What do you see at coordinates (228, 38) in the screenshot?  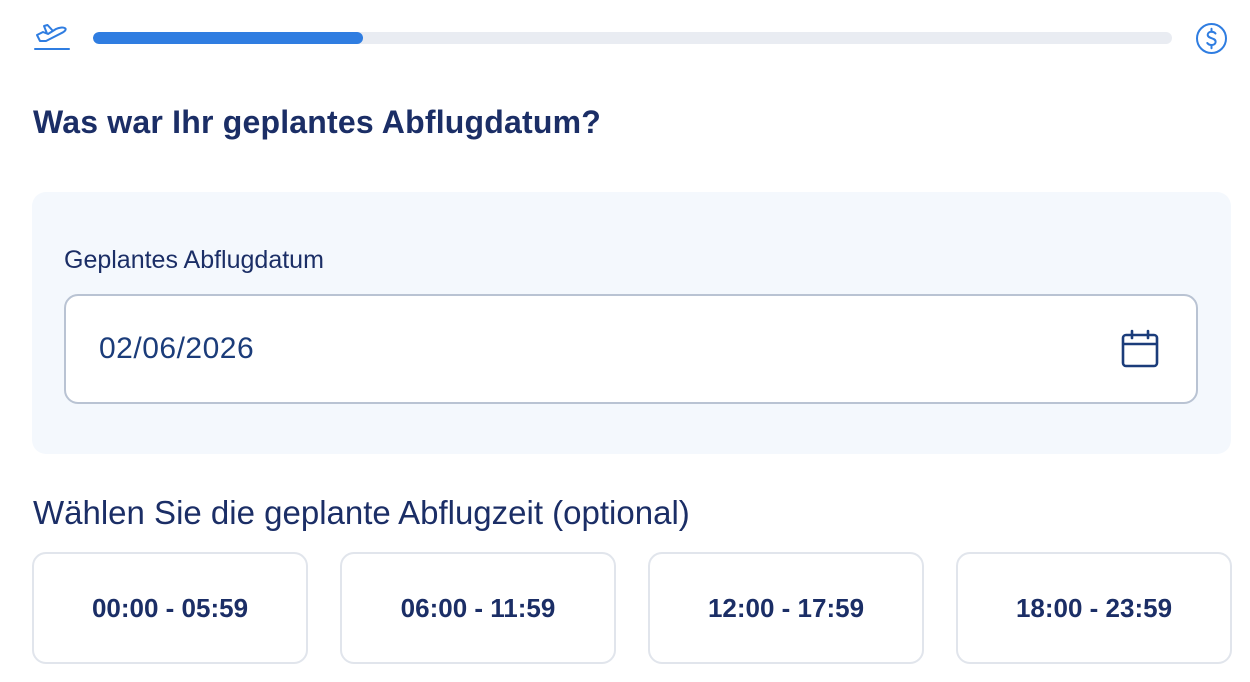 I see `progress-bar-fill` at bounding box center [228, 38].